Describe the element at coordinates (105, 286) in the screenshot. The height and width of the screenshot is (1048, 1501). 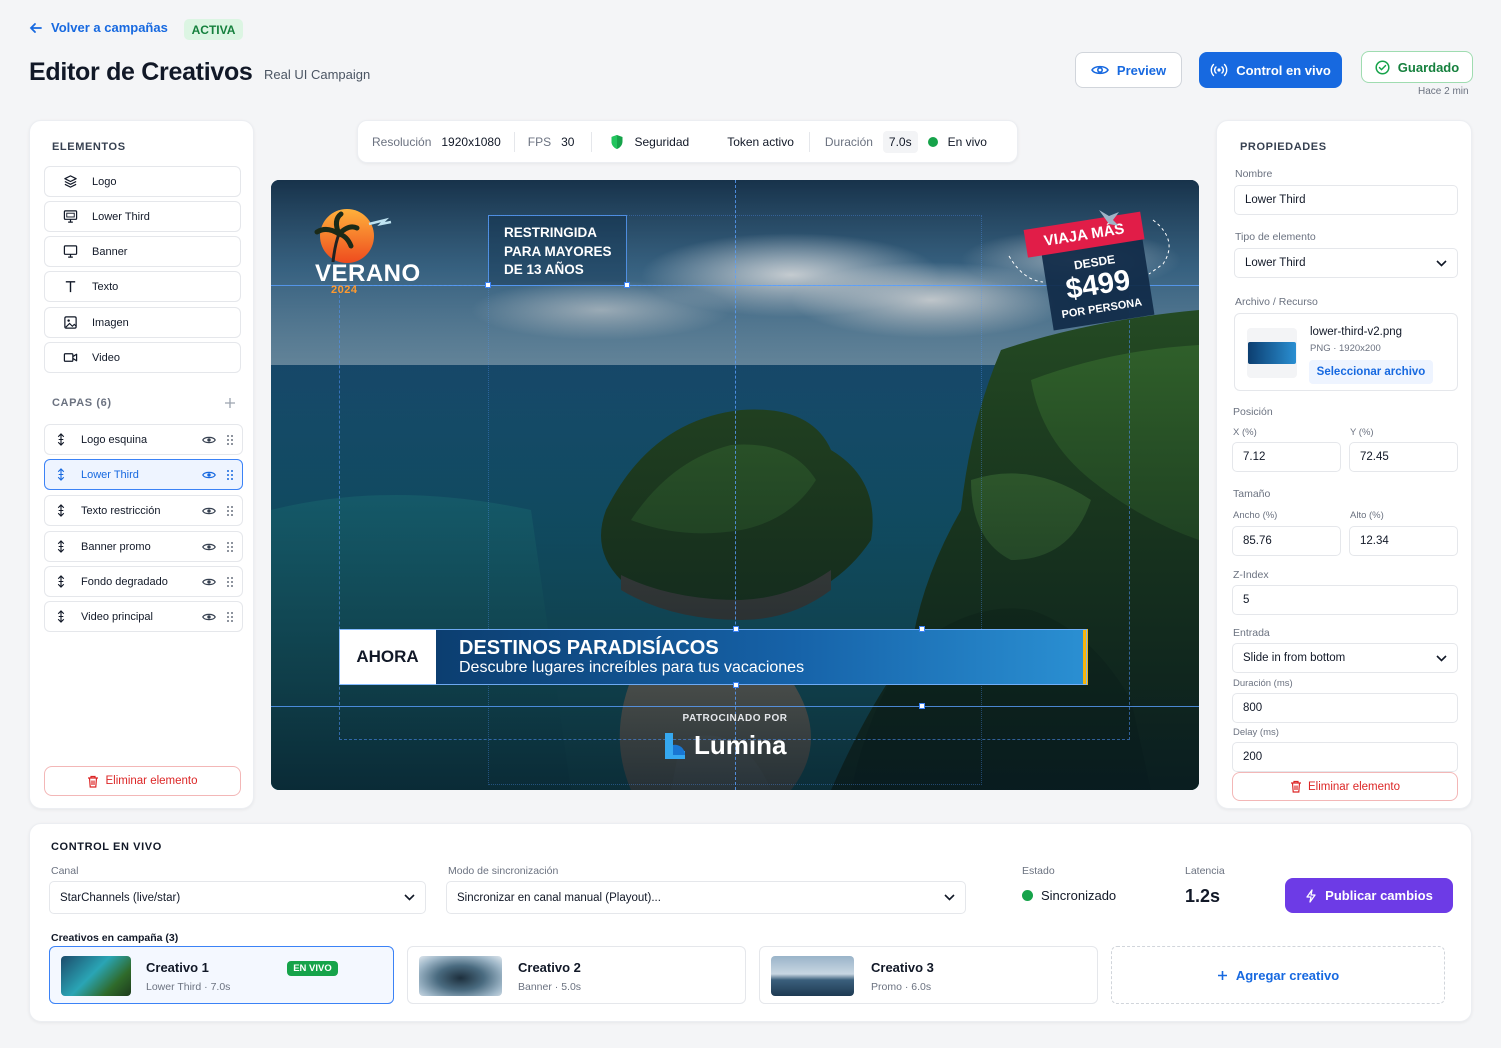
I see `element-label: Texto` at that location.